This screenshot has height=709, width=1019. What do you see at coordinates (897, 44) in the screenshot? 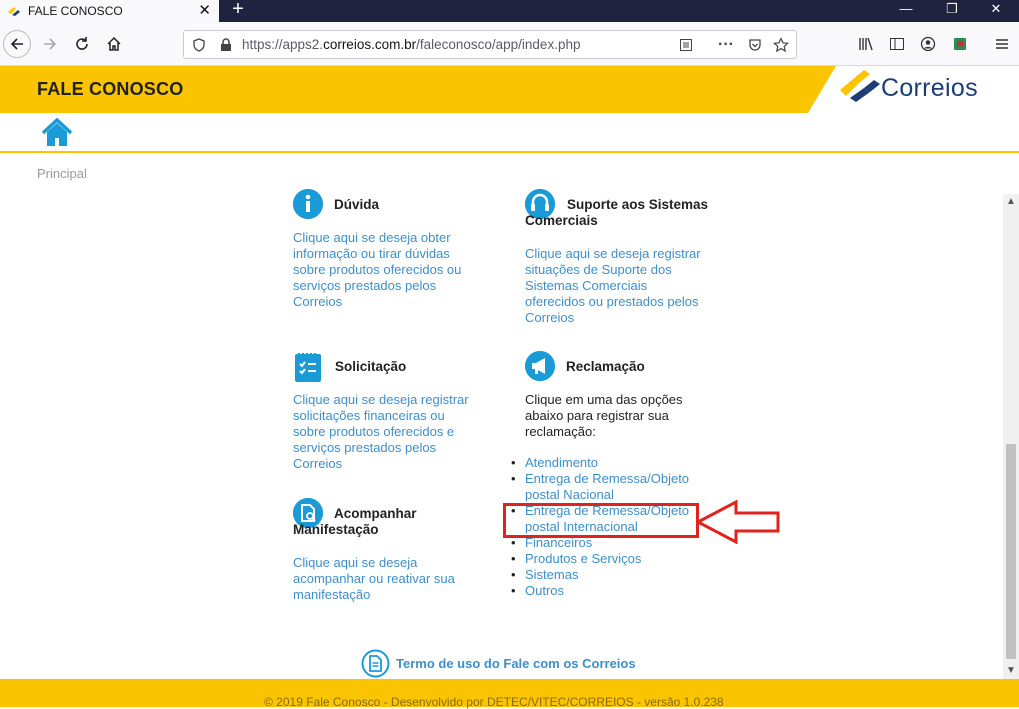
I see `sidebar-icon` at bounding box center [897, 44].